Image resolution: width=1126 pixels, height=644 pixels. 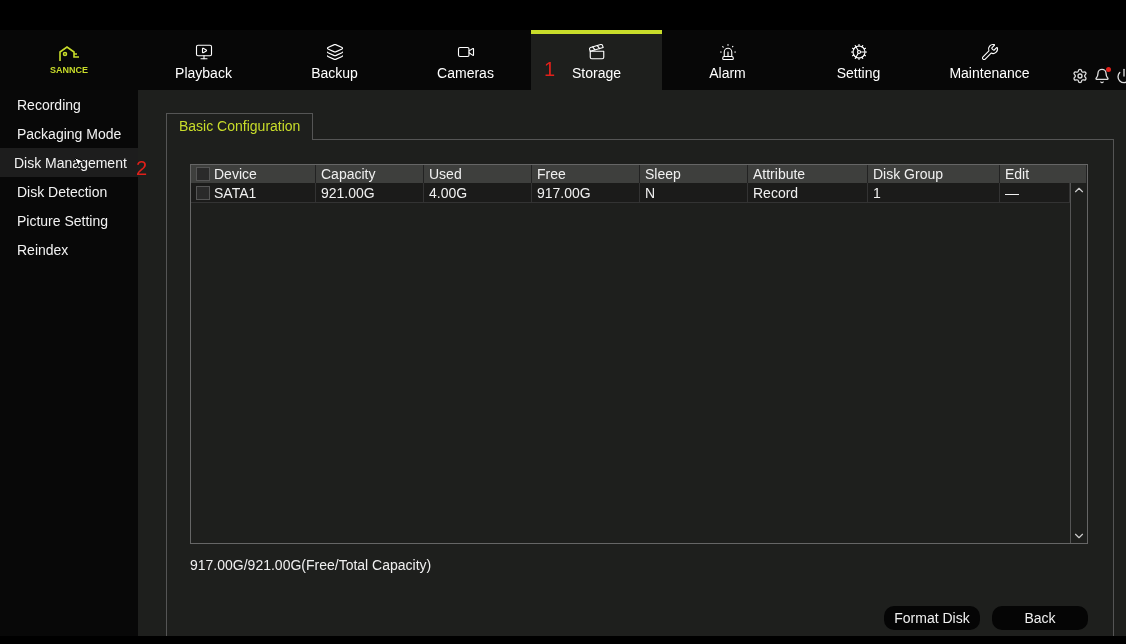 What do you see at coordinates (1035, 192) in the screenshot?
I see `table-cell: —` at bounding box center [1035, 192].